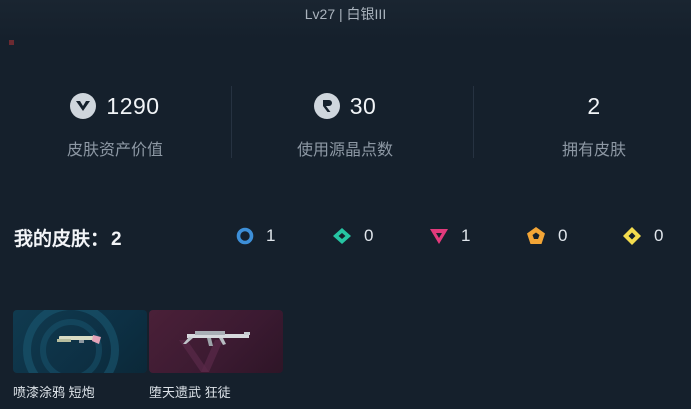 This screenshot has height=409, width=691. I want to click on exclusive-tier-icon, so click(536, 235).